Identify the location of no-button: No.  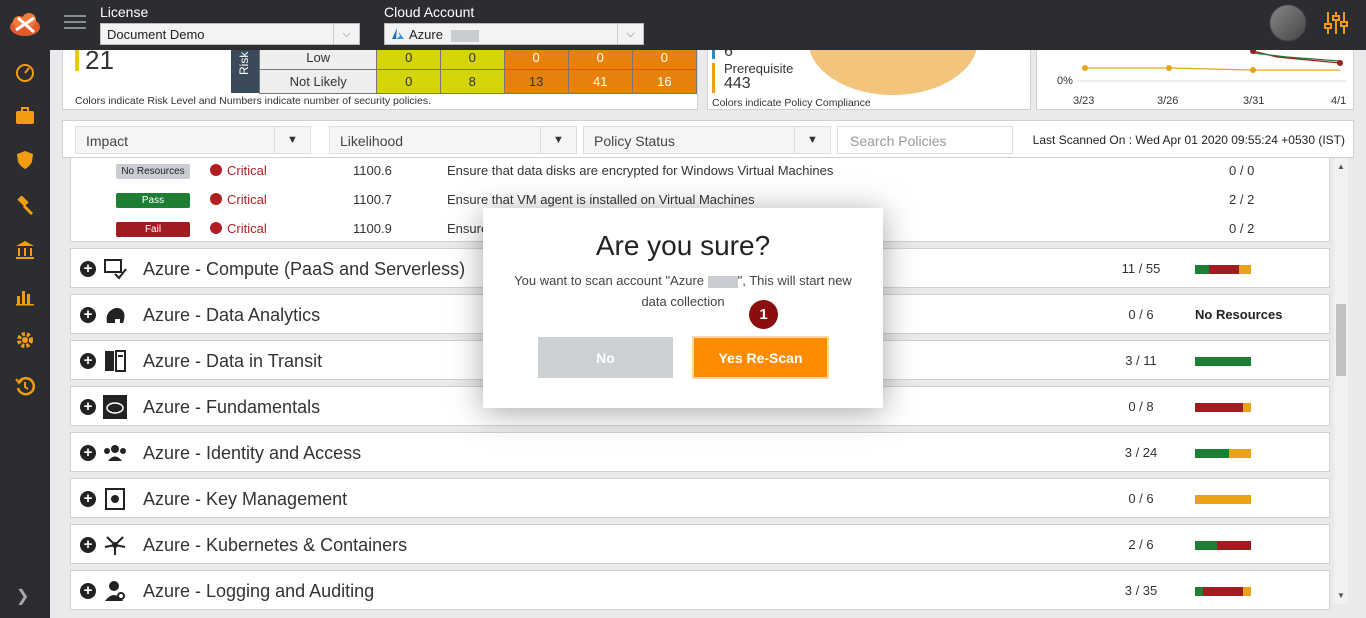
(605, 357).